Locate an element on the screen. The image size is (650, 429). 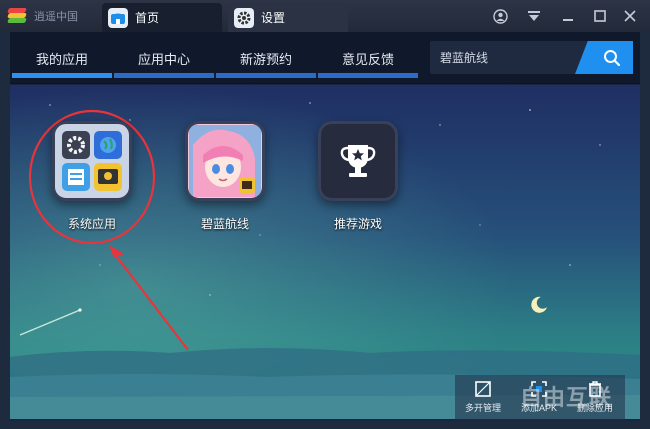
app-system-apps: 系统应用 is located at coordinates (92, 176).